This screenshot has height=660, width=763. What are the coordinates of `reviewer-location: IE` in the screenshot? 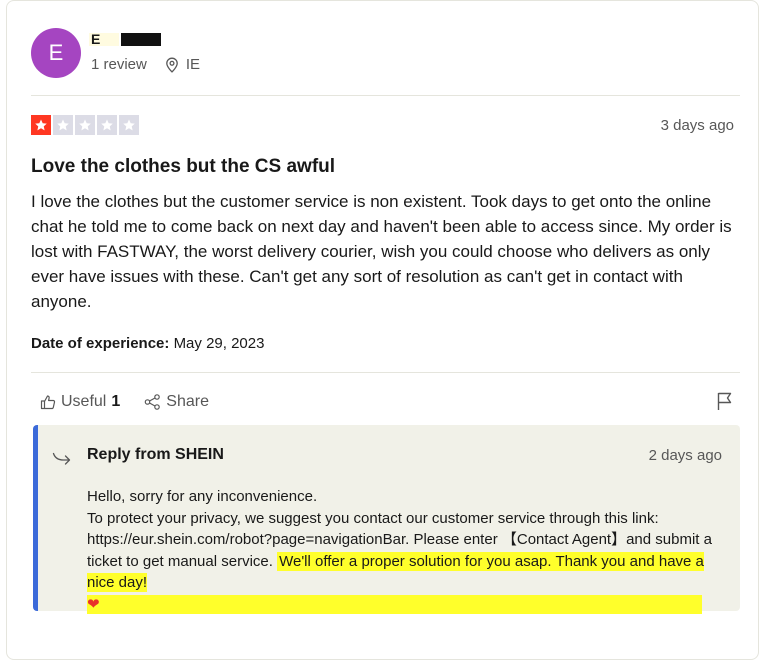 It's located at (182, 64).